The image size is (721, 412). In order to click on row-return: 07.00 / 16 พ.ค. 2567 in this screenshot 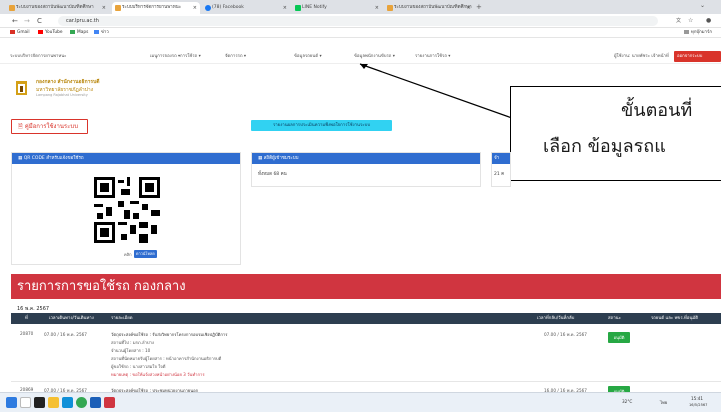, I will do `click(565, 334)`.